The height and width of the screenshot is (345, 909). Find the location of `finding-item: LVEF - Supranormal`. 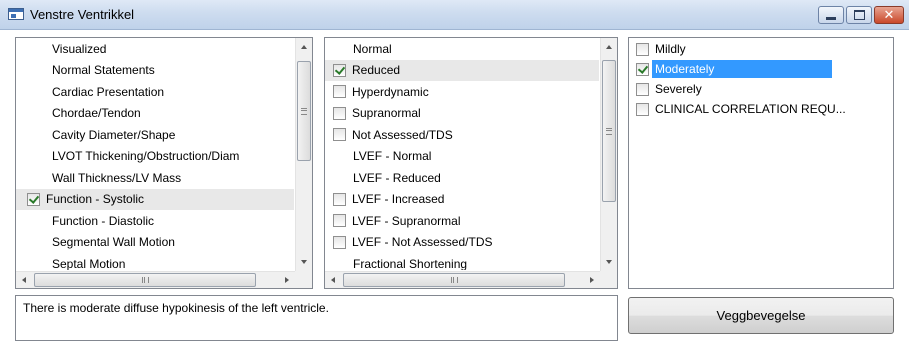

finding-item: LVEF - Supranormal is located at coordinates (462, 221).